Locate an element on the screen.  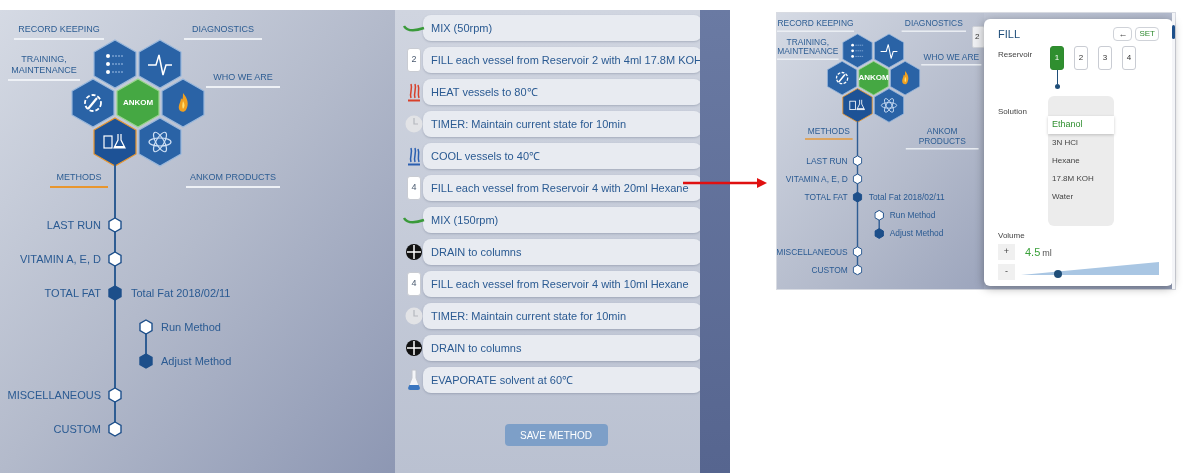
method-step: MIX (50rpm) is located at coordinates (563, 28).